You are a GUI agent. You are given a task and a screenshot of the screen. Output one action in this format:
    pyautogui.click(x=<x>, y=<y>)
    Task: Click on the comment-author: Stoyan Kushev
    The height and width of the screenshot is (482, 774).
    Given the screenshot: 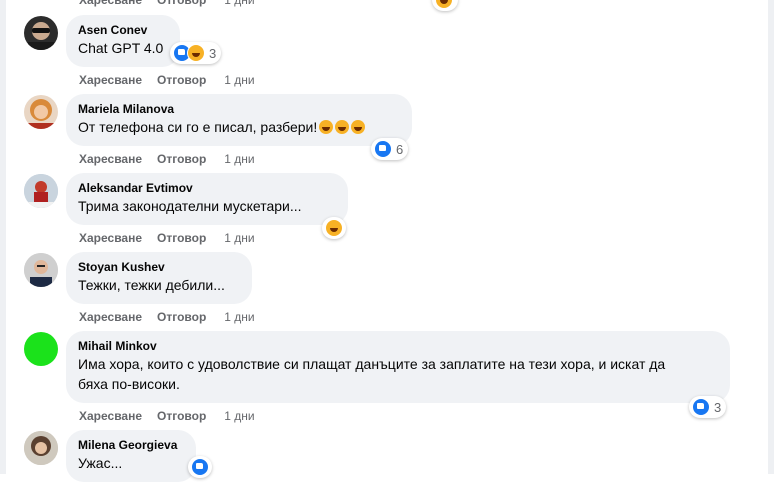 What is the action you would take?
    pyautogui.click(x=159, y=267)
    